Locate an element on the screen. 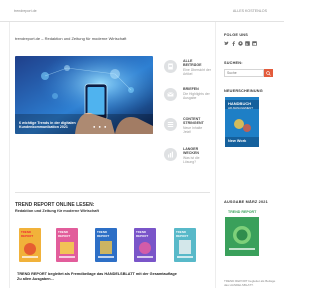 This screenshot has width=320, height=288. rubric-subtitle: Die Highlights der Ausgabe is located at coordinates (196, 96).